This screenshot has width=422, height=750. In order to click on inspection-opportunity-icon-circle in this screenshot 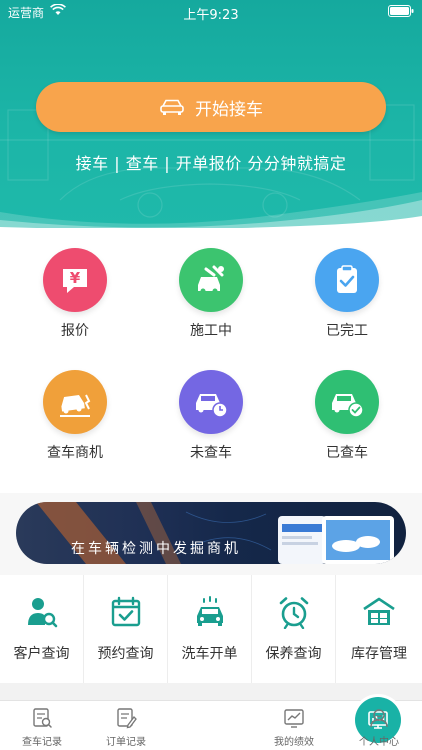, I will do `click(75, 402)`.